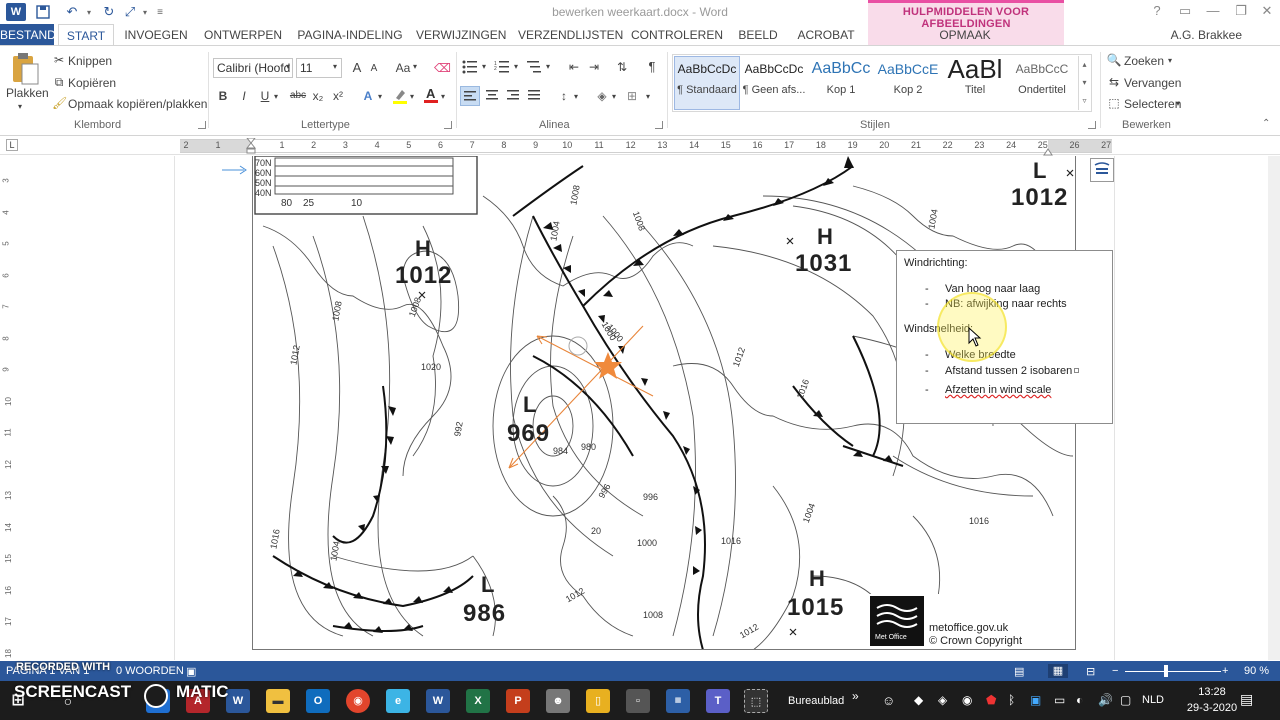 The image size is (1280, 720). Describe the element at coordinates (513, 95) in the screenshot. I see `align-right-button` at that location.